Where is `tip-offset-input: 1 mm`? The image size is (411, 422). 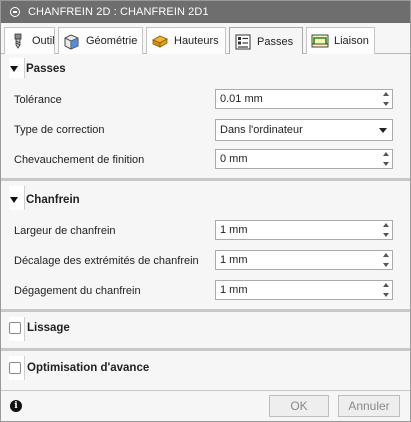
tip-offset-input: 1 mm is located at coordinates (304, 260).